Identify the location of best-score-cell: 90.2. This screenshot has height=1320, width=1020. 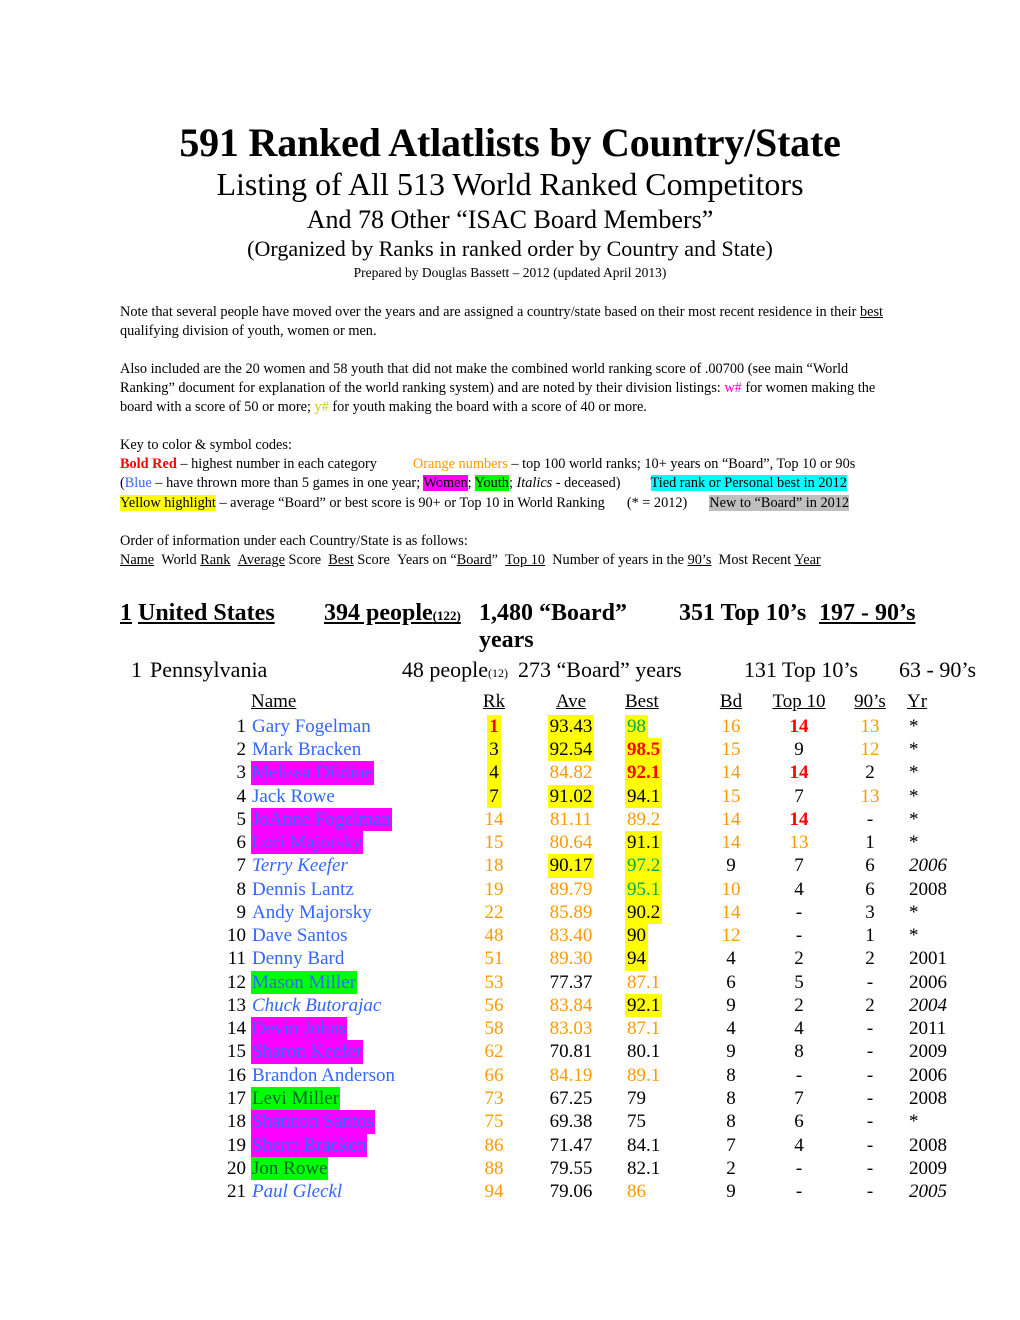
(660, 912).